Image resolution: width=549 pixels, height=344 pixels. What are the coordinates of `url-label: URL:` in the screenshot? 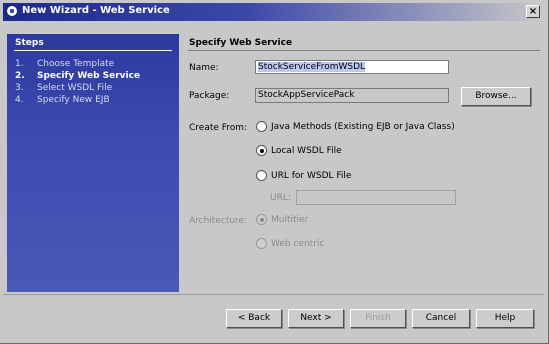 It's located at (280, 198).